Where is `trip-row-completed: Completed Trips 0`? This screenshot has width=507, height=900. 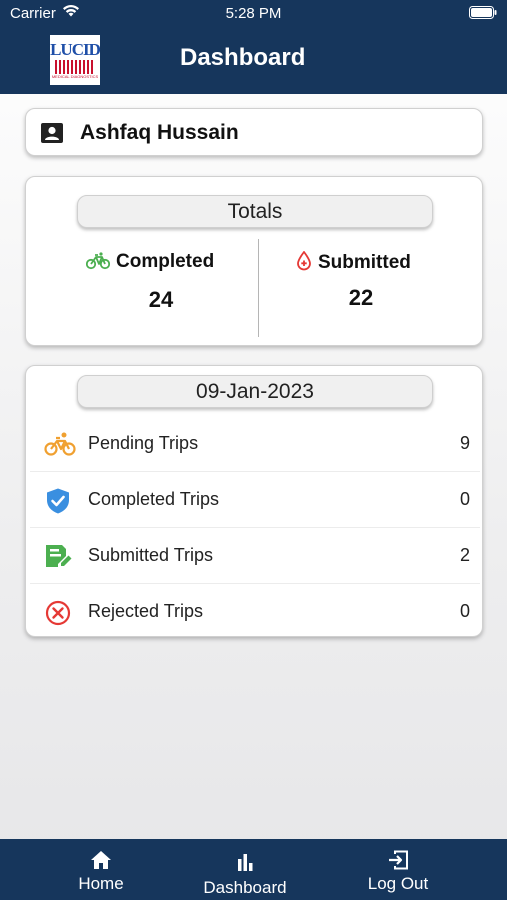 trip-row-completed: Completed Trips 0 is located at coordinates (255, 500).